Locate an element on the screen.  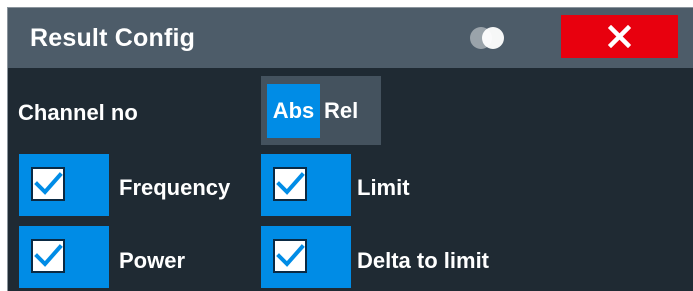
limit-checkbox is located at coordinates (306, 185).